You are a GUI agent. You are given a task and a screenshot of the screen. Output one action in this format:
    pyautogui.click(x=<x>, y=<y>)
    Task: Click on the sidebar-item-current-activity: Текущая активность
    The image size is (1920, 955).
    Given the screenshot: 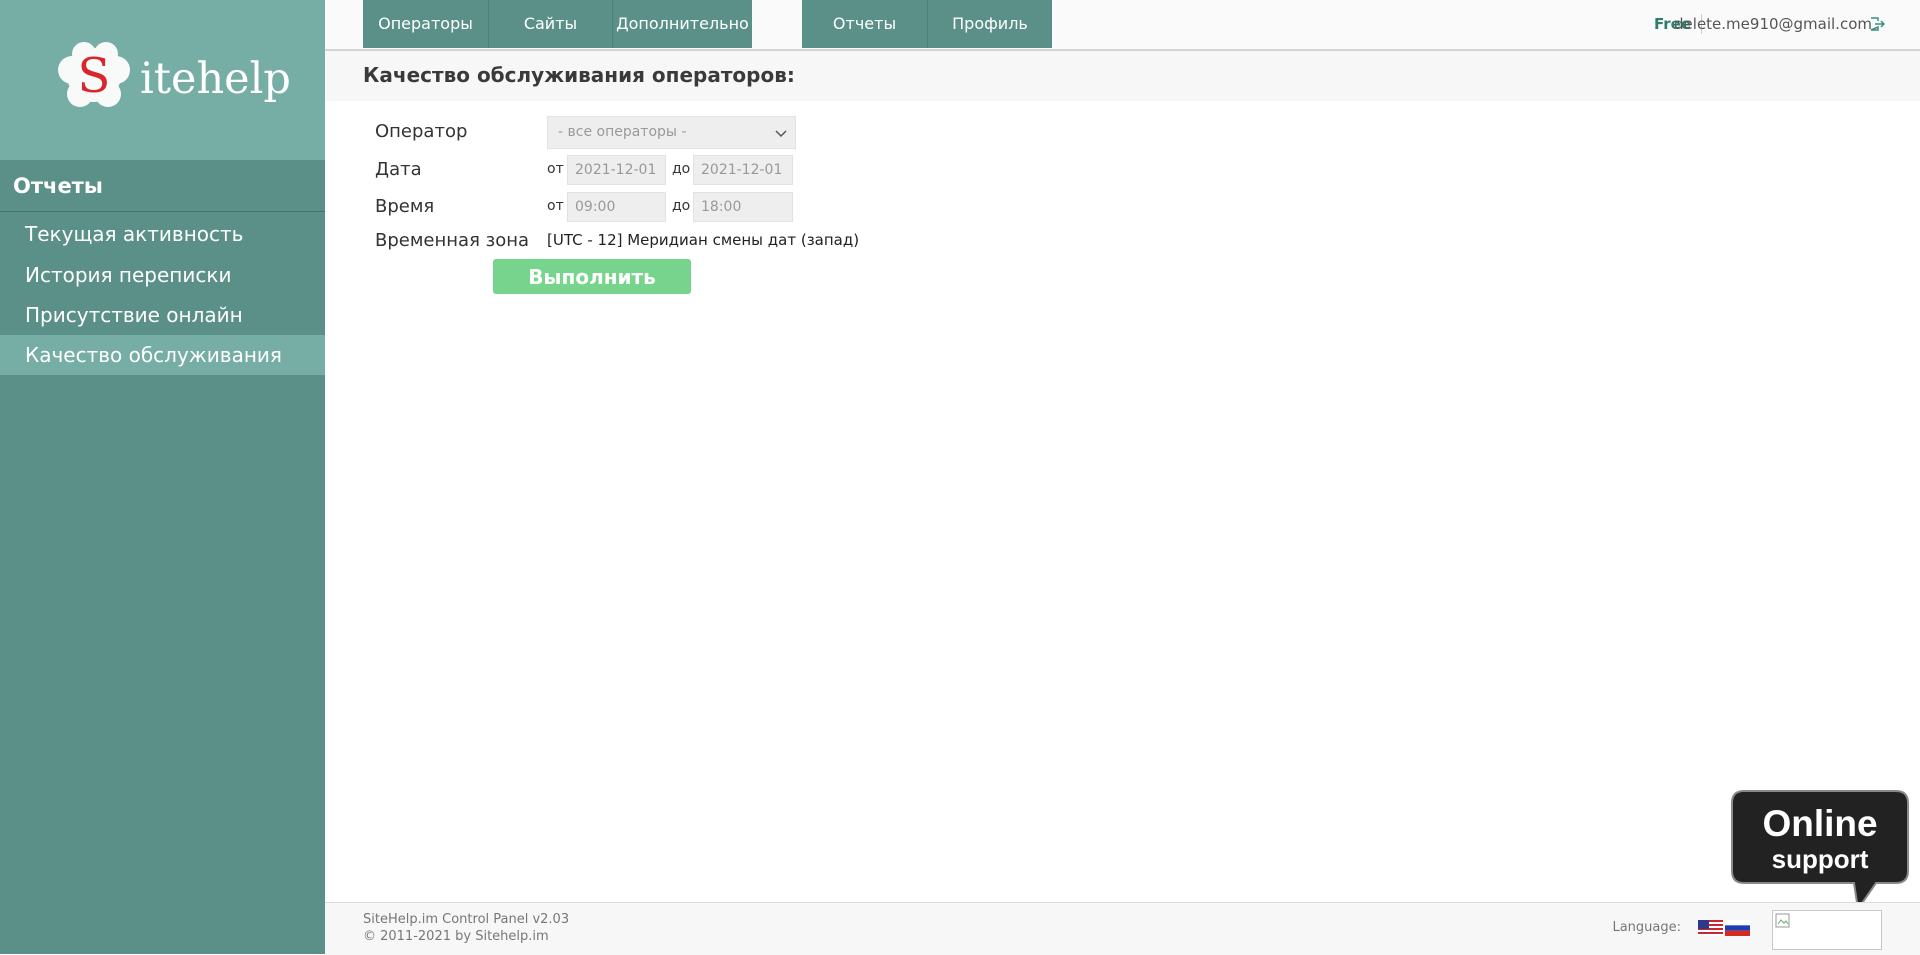 What is the action you would take?
    pyautogui.click(x=162, y=234)
    